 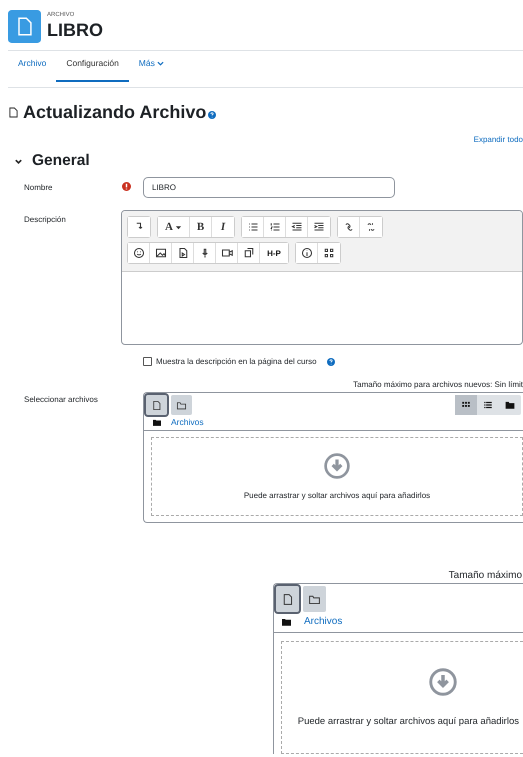 I want to click on field-label: Descripción, so click(x=45, y=220).